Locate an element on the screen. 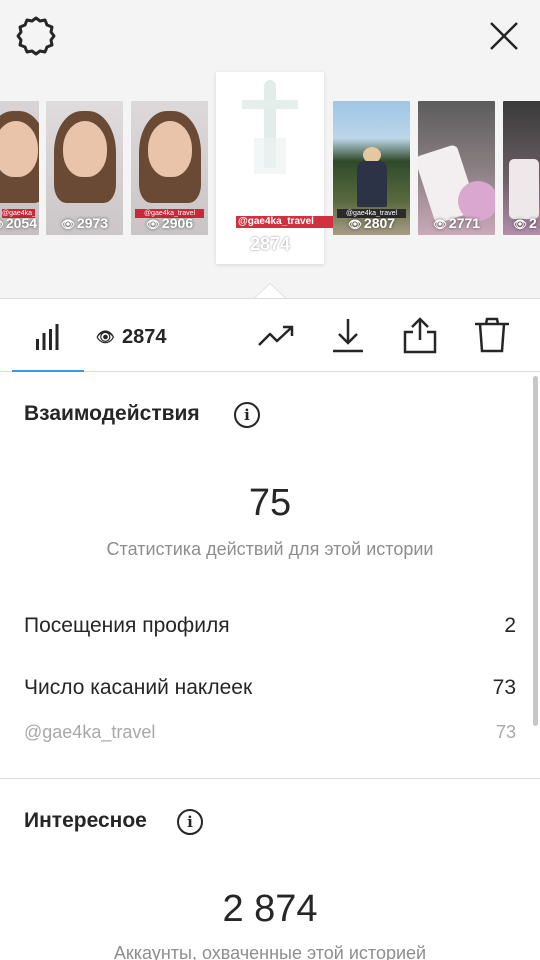  views-count: 2874 is located at coordinates (144, 336).